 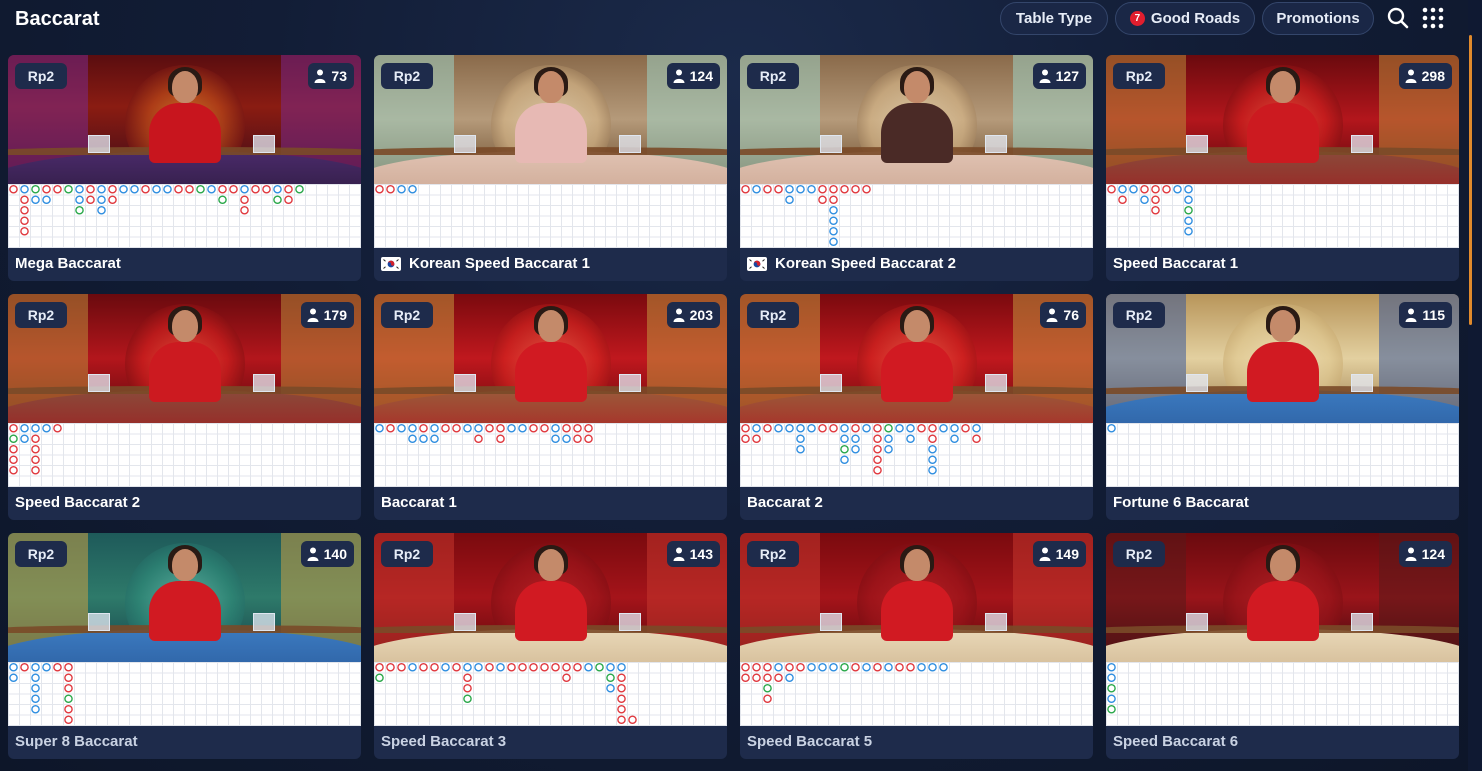 What do you see at coordinates (550, 407) in the screenshot?
I see `game-card: Rp2 203 Baccarat 1` at bounding box center [550, 407].